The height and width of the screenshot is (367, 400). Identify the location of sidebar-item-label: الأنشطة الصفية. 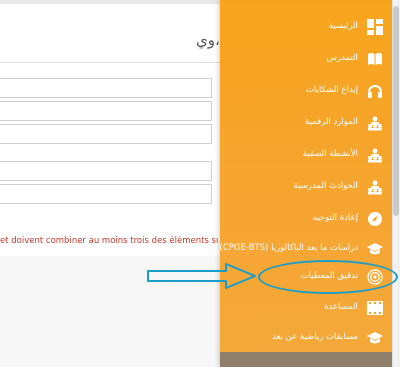
(330, 154).